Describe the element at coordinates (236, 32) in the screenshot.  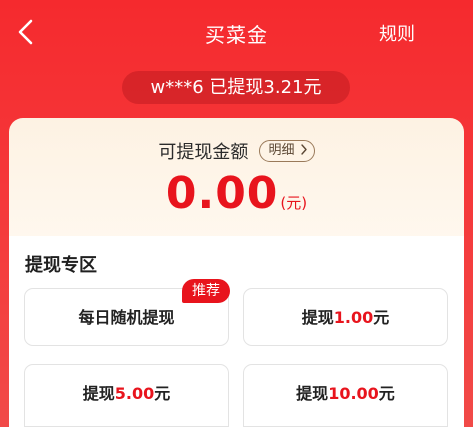
I see `header-bar: 买菜金 规则` at that location.